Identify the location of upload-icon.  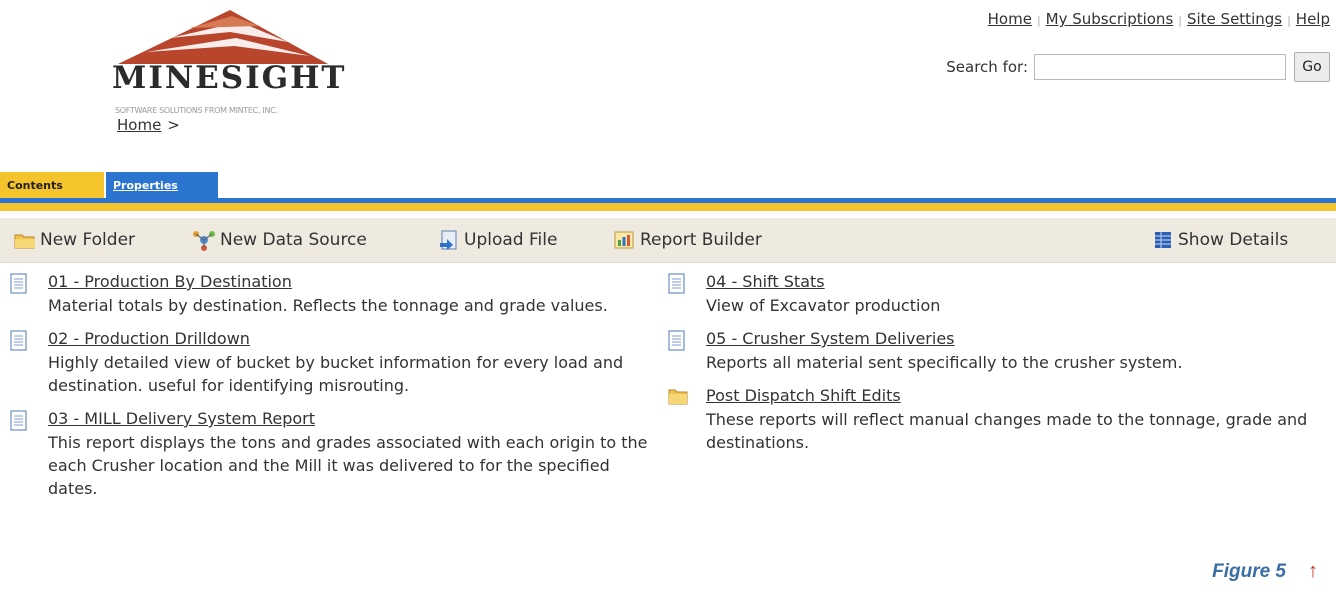
(448, 240).